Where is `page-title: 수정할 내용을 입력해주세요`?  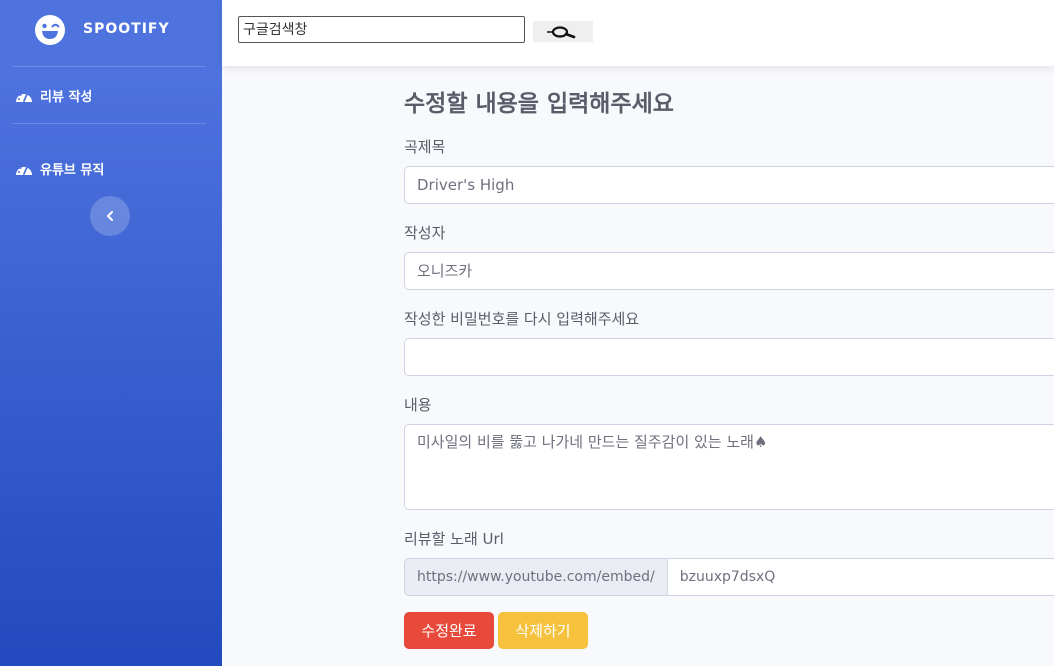
page-title: 수정할 내용을 입력해주세요 is located at coordinates (539, 104).